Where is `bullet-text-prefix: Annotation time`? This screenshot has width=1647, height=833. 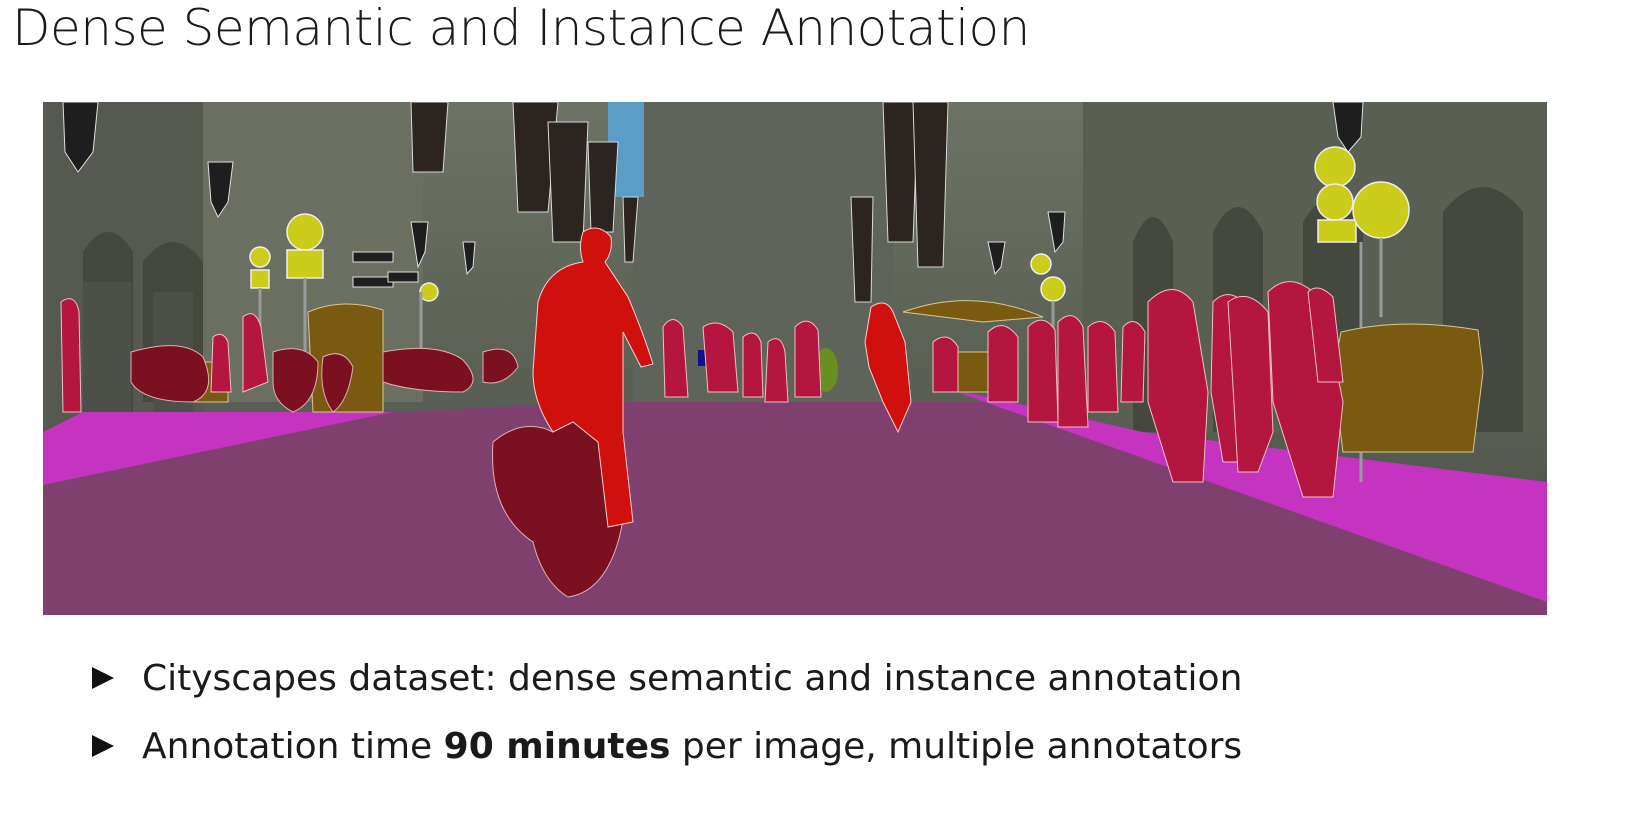
bullet-text-prefix: Annotation time is located at coordinates (293, 746).